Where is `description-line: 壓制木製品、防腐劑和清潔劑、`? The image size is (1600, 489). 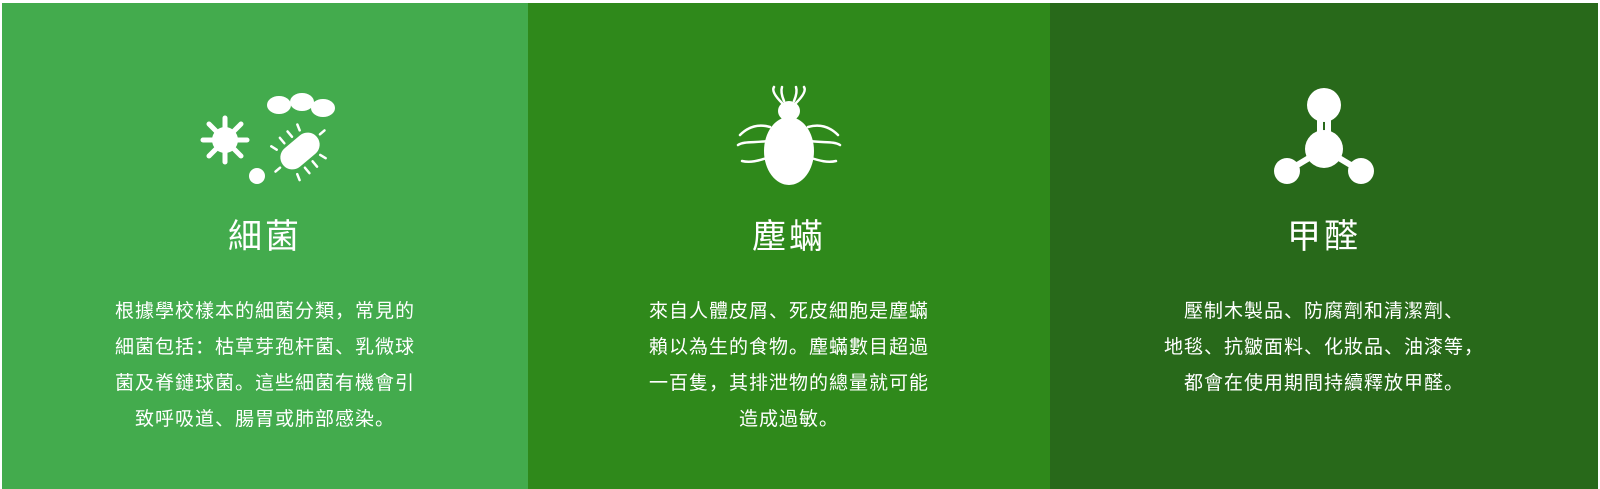
description-line: 壓制木製品、防腐劑和清潔劑、 is located at coordinates (1323, 311).